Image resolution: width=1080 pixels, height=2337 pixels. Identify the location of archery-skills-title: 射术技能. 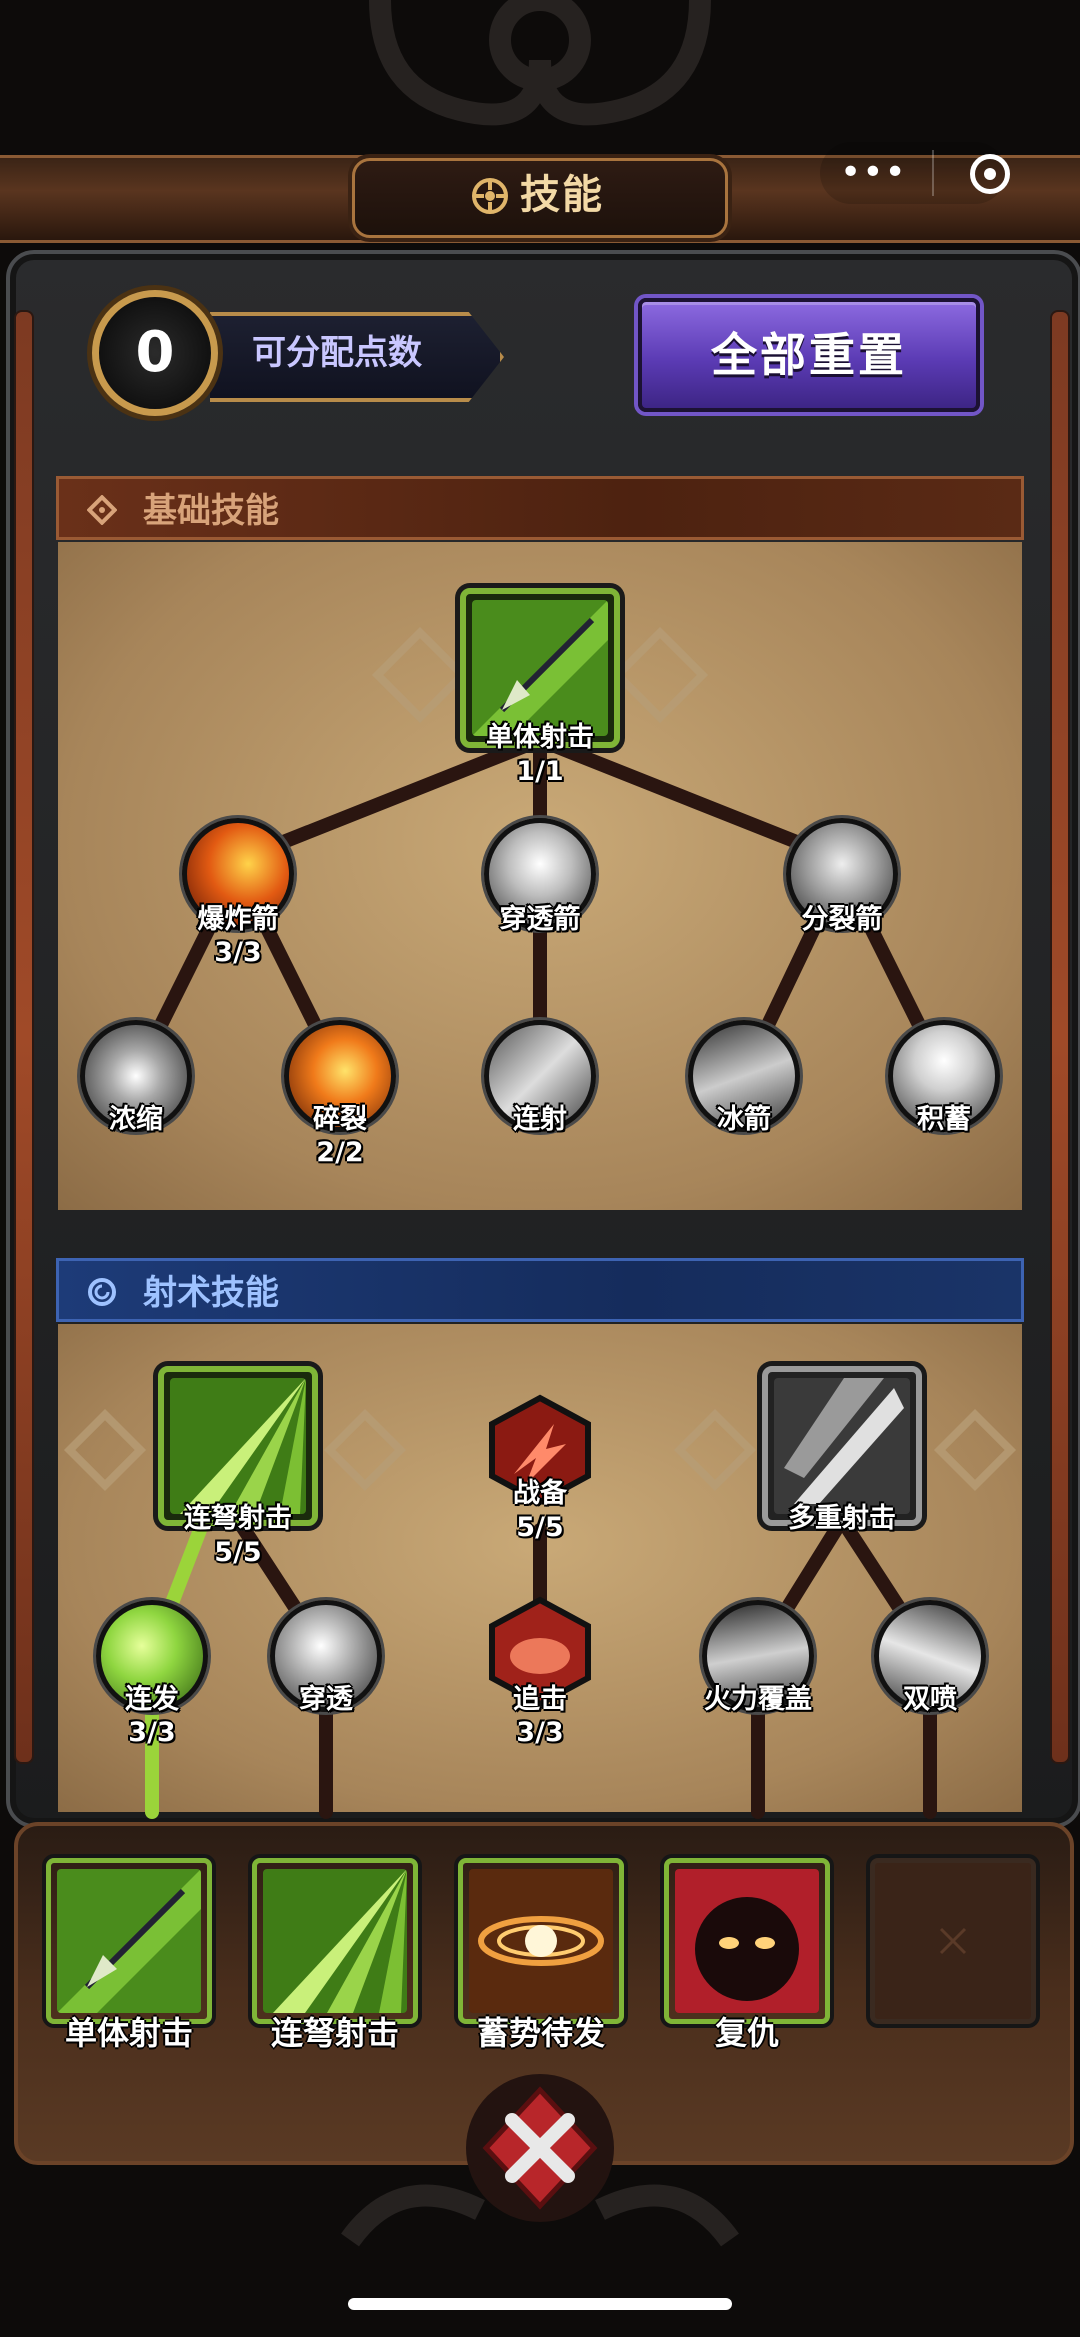
(211, 1293).